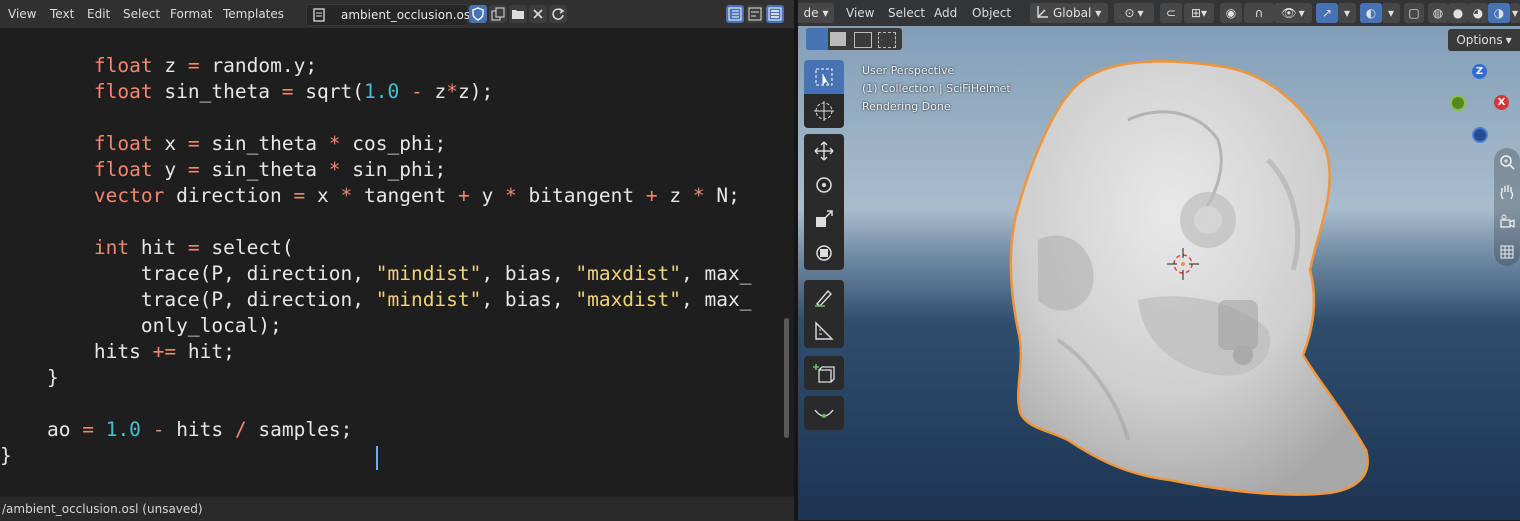 Image resolution: width=1520 pixels, height=521 pixels. I want to click on menu-select: Select, so click(141, 14).